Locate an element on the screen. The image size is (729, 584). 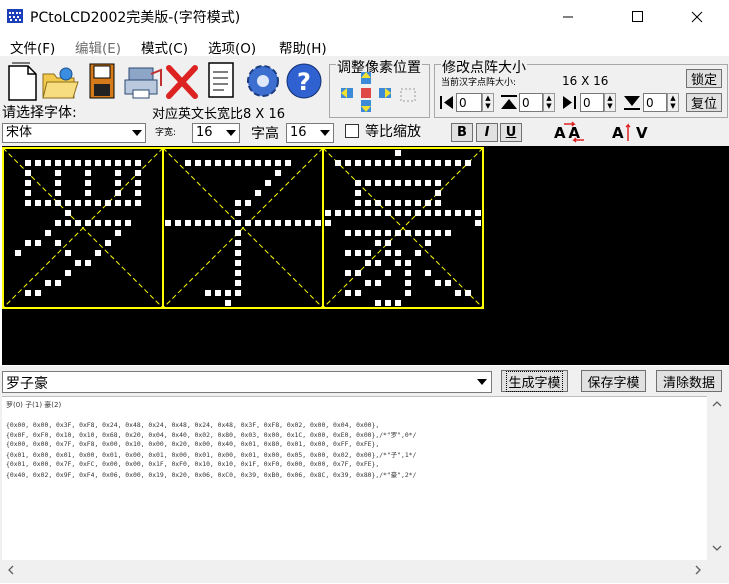
english-ratio-value: 8 X 16 is located at coordinates (264, 114).